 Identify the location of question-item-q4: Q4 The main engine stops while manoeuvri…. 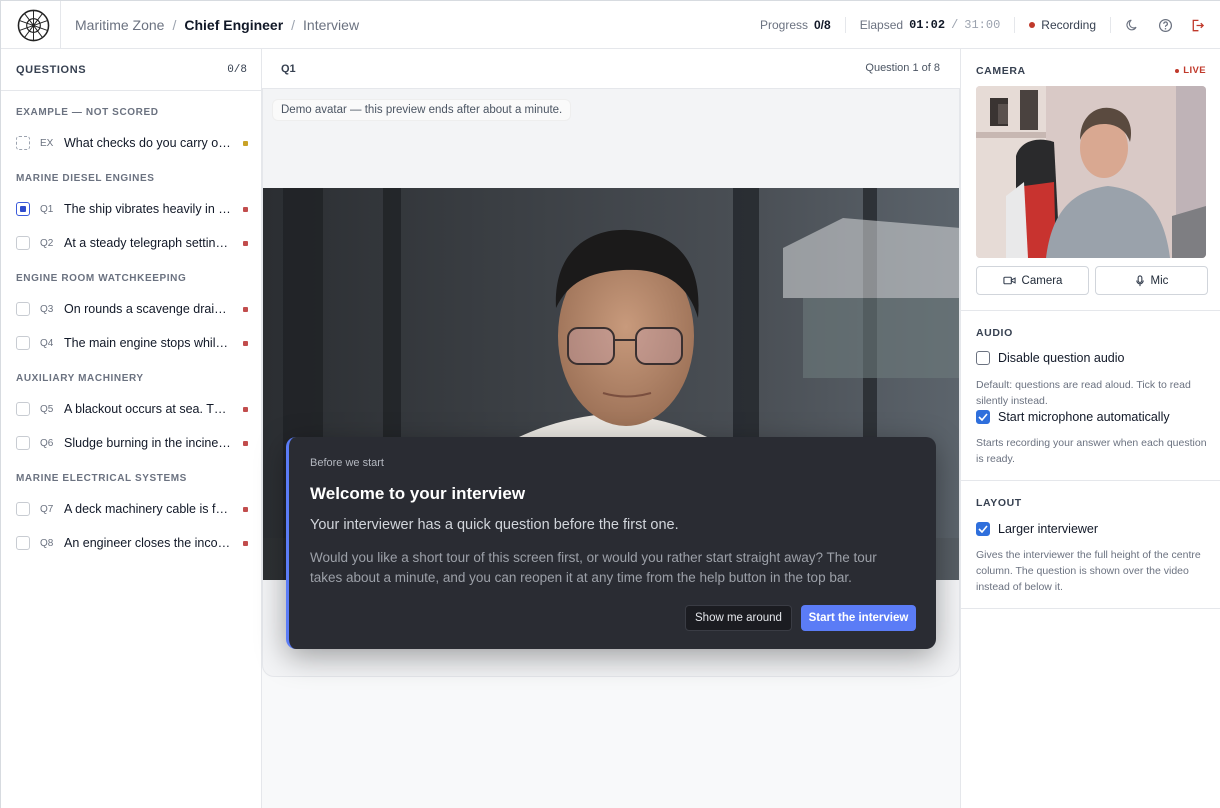
(132, 343).